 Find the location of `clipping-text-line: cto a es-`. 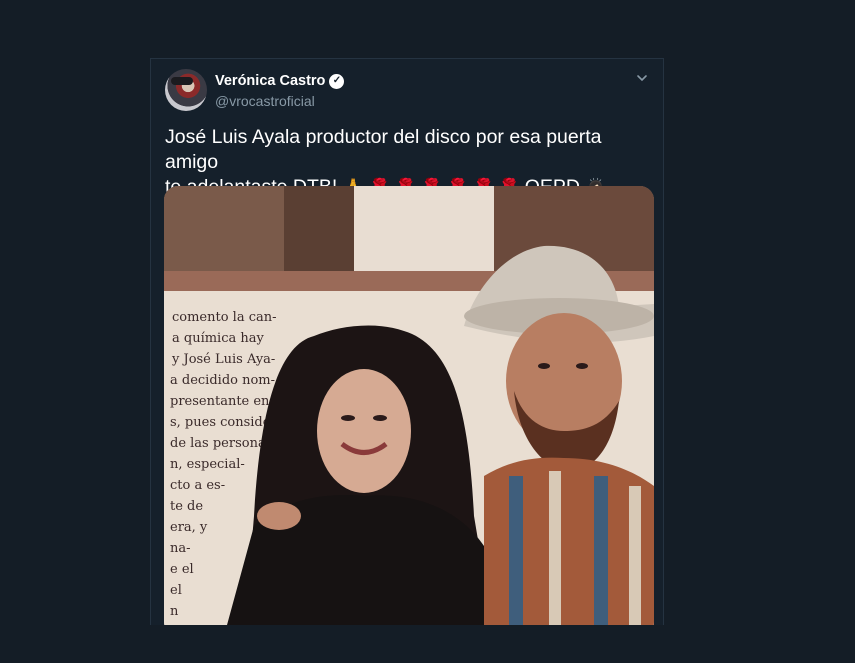

clipping-text-line: cto a es- is located at coordinates (197, 485).